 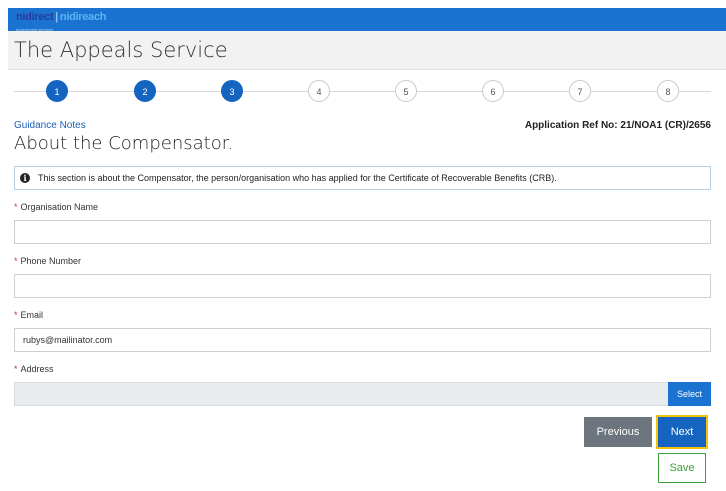 What do you see at coordinates (25, 178) in the screenshot?
I see `info-icon: i` at bounding box center [25, 178].